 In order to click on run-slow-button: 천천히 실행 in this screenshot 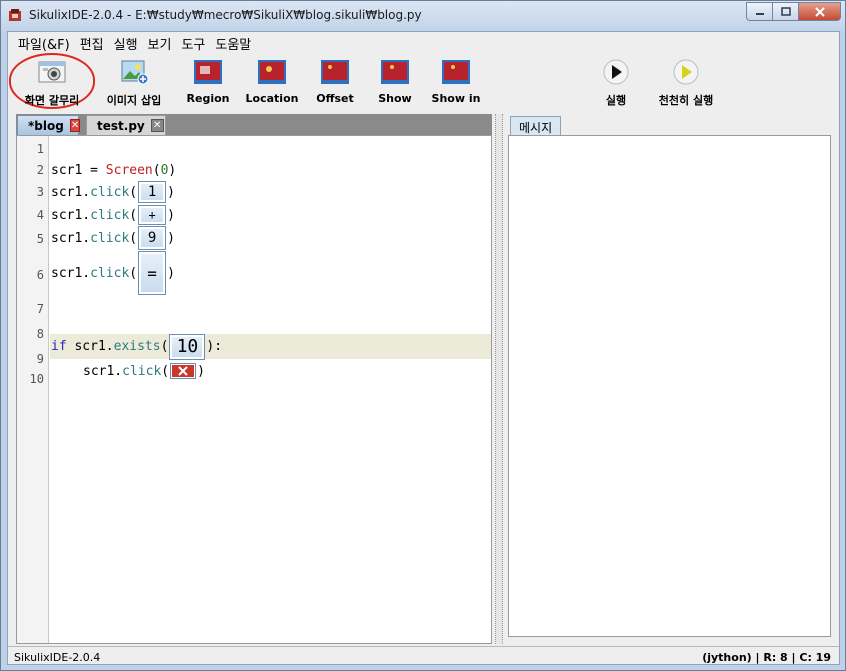, I will do `click(686, 82)`.